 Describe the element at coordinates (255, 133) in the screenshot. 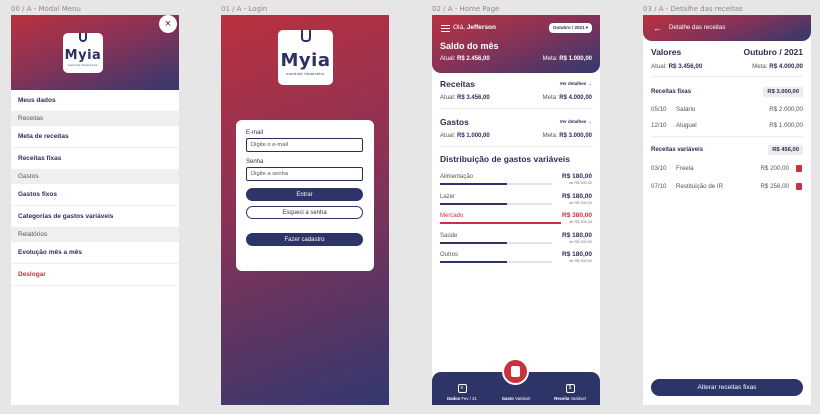

I see `email-label: E-mail` at that location.